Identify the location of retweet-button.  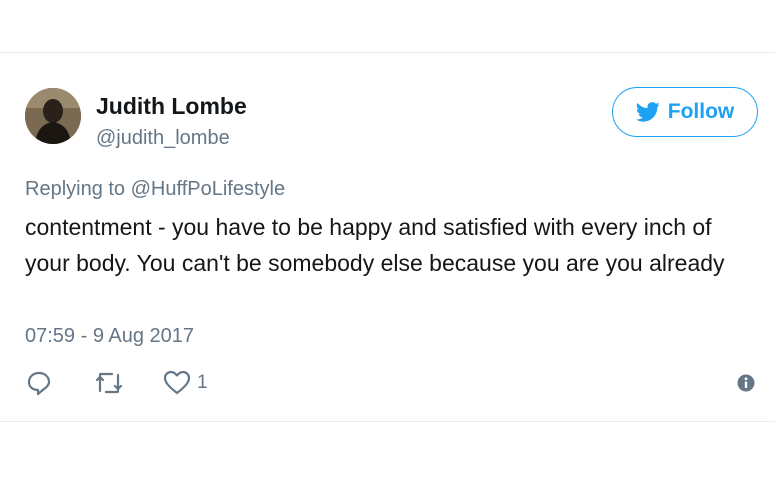
(109, 383).